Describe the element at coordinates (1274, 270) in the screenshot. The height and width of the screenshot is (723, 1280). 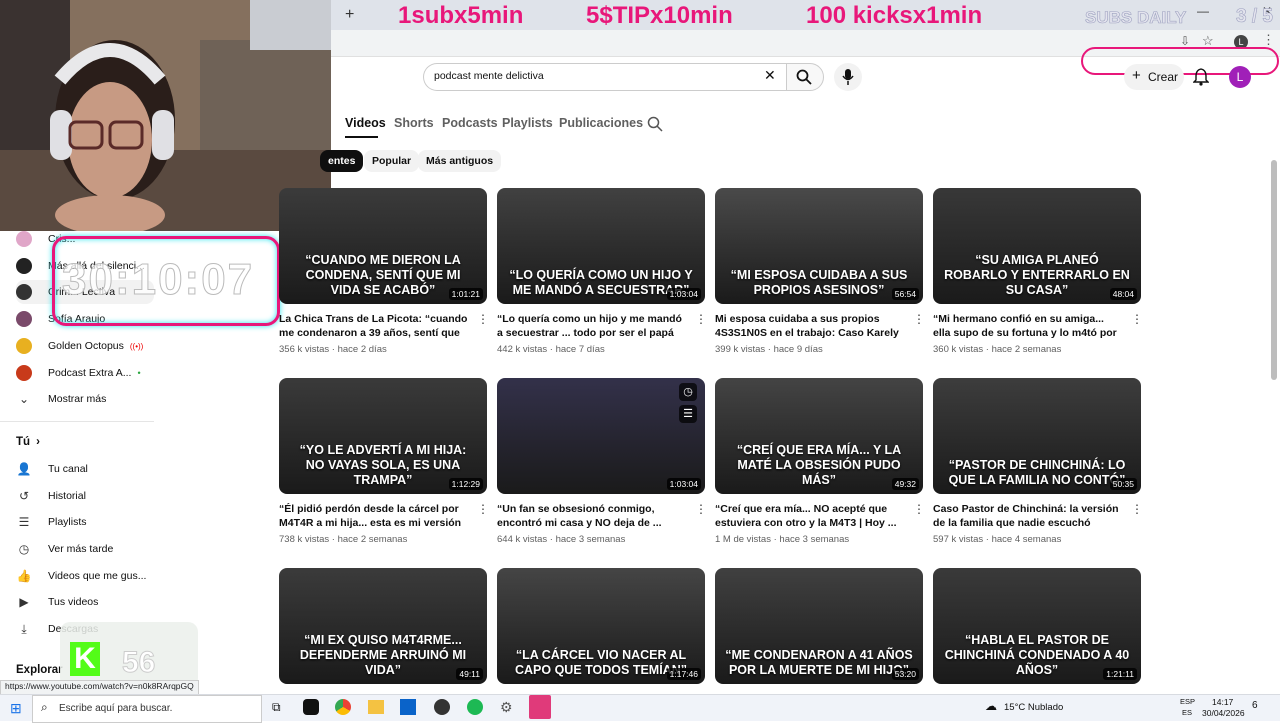
I see `page-scrollbar` at that location.